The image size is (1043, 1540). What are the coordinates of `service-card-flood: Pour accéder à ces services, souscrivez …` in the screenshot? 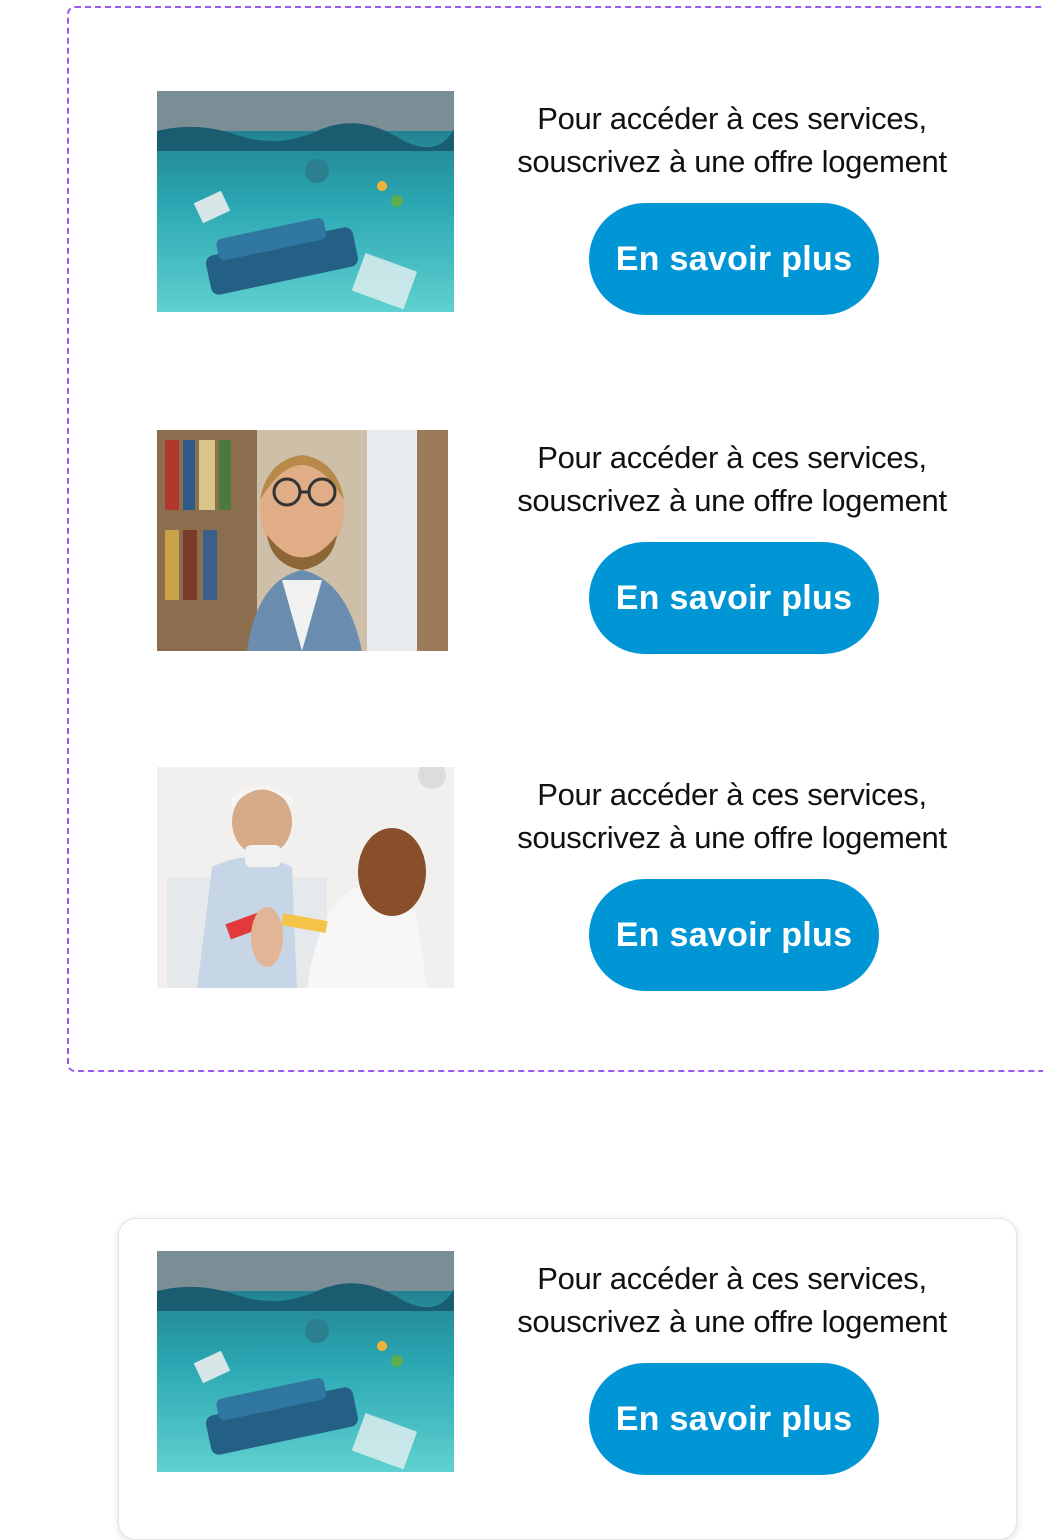 It's located at (572, 206).